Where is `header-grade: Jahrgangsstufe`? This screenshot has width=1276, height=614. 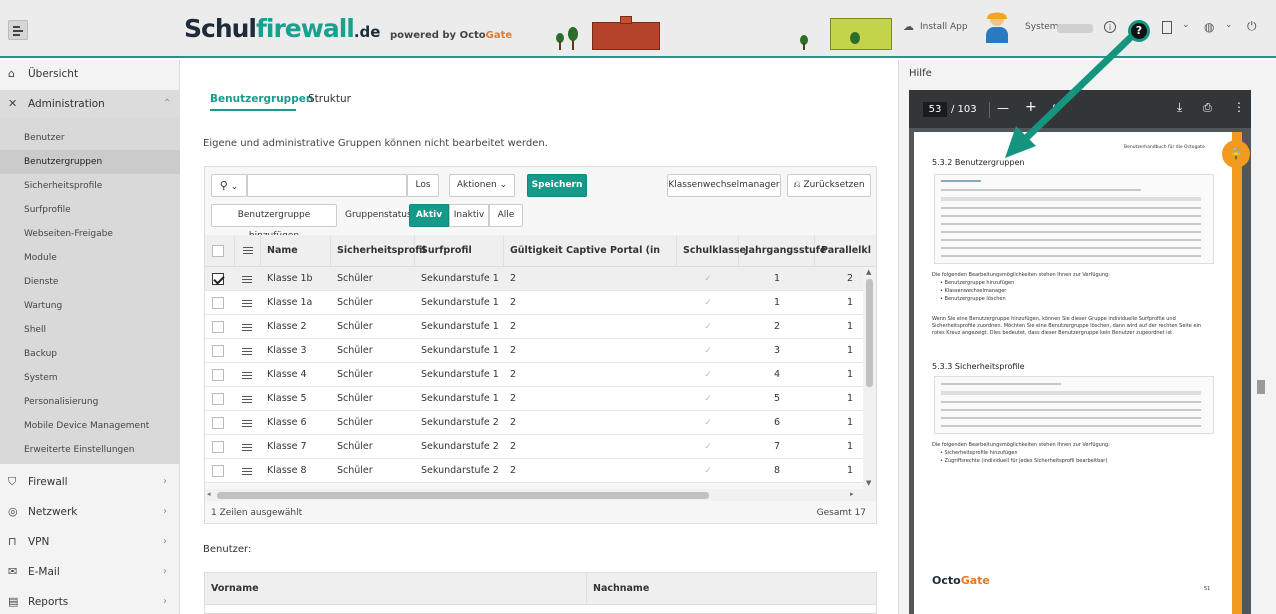
header-grade: Jahrgangsstufe is located at coordinates (782, 251).